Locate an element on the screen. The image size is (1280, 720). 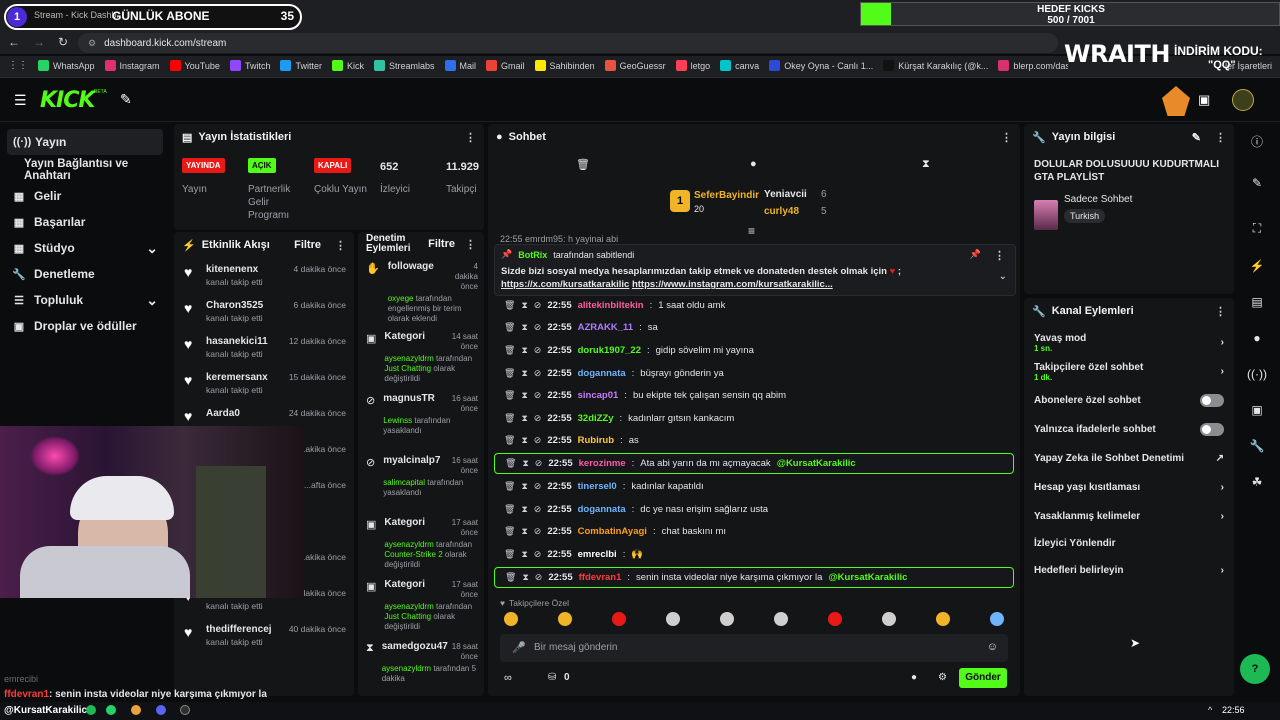
sidebar-item: ▦ Başarılar is located at coordinates (85, 222).